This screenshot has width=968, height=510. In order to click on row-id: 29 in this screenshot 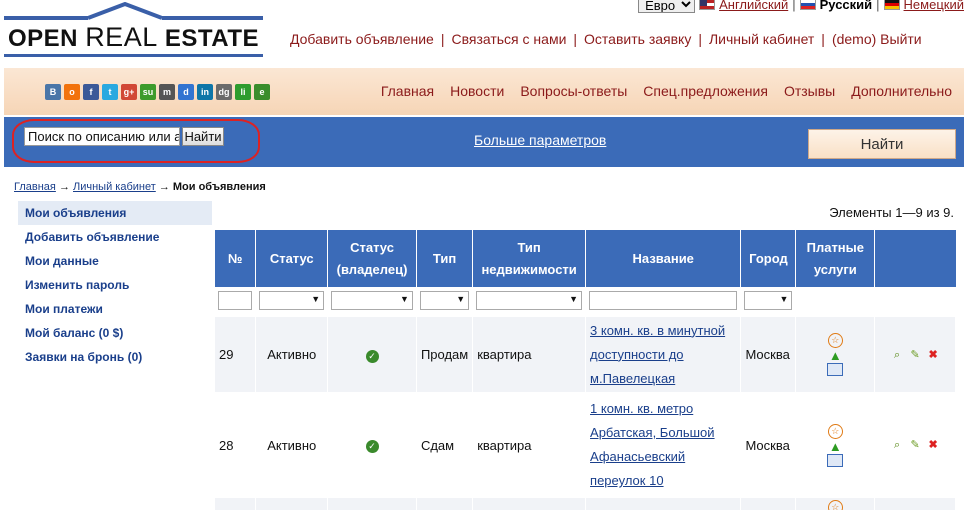, I will do `click(236, 354)`.